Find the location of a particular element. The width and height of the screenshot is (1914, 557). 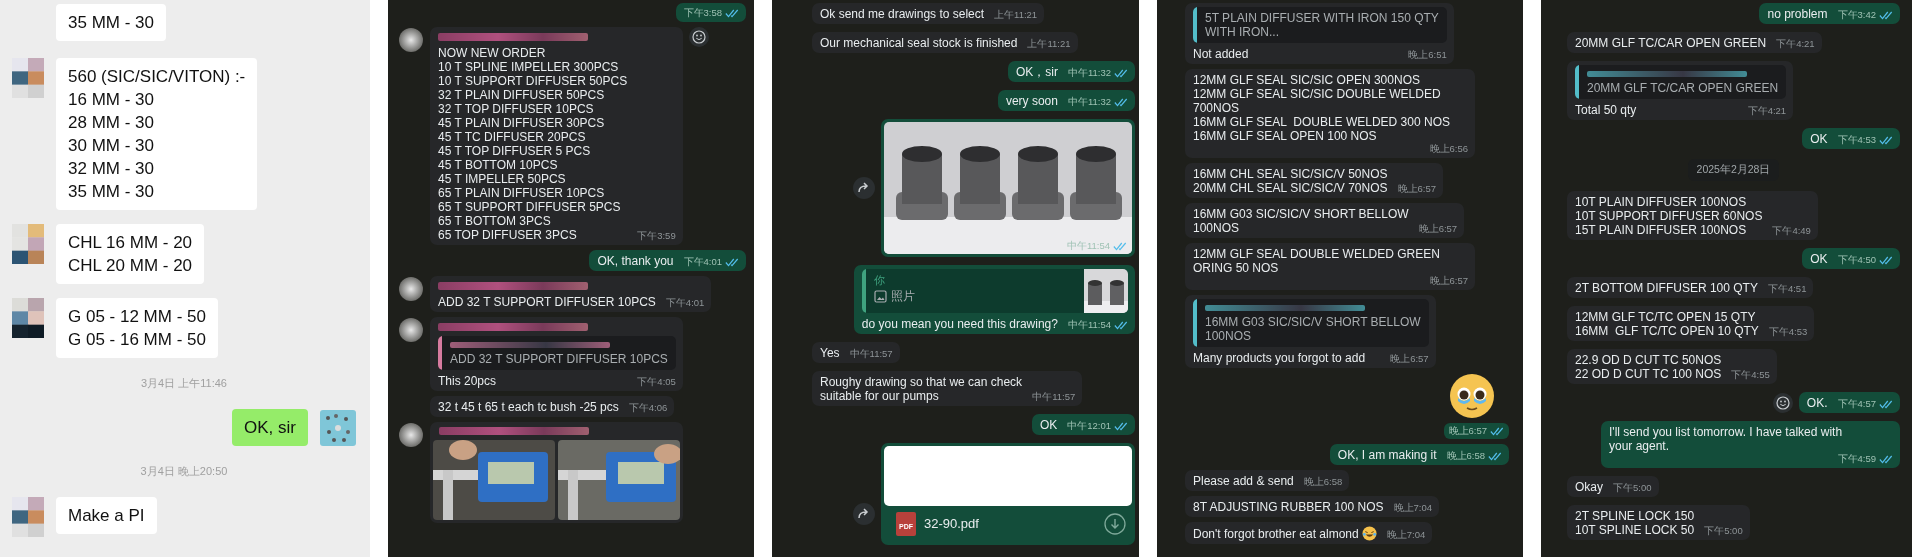

message-time: 下午4:50 is located at coordinates (1856, 260).